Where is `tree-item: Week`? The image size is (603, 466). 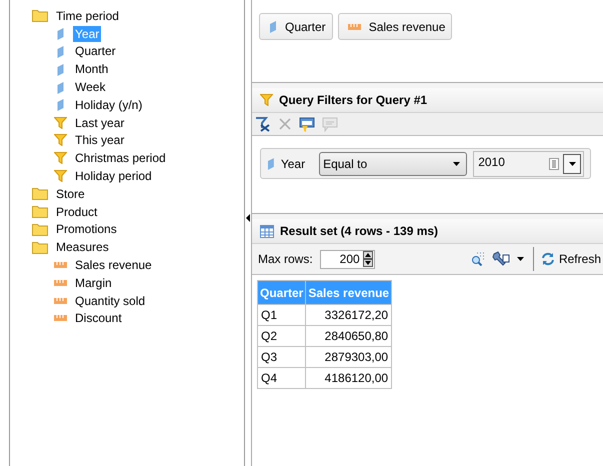 tree-item: Week is located at coordinates (90, 87).